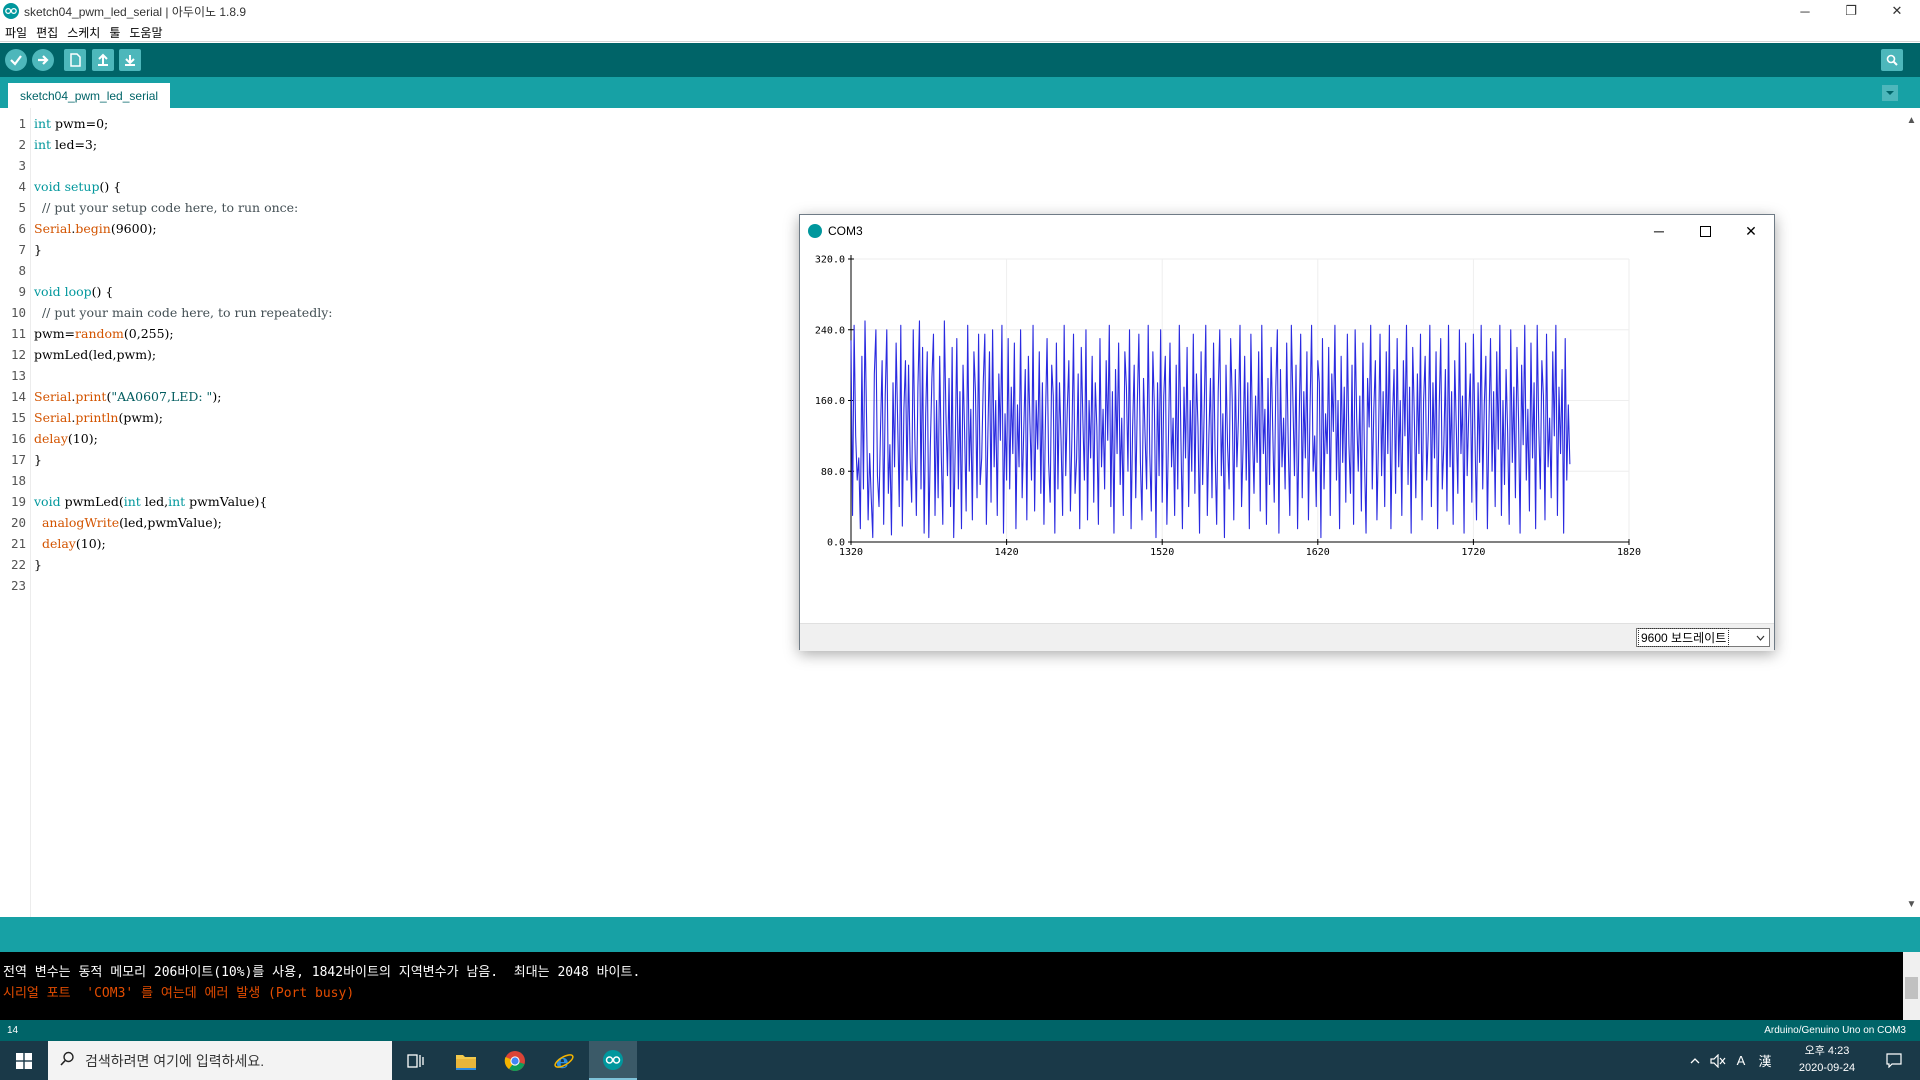 This screenshot has width=1920, height=1080. What do you see at coordinates (1897, 11) in the screenshot?
I see `close-button: ✕` at bounding box center [1897, 11].